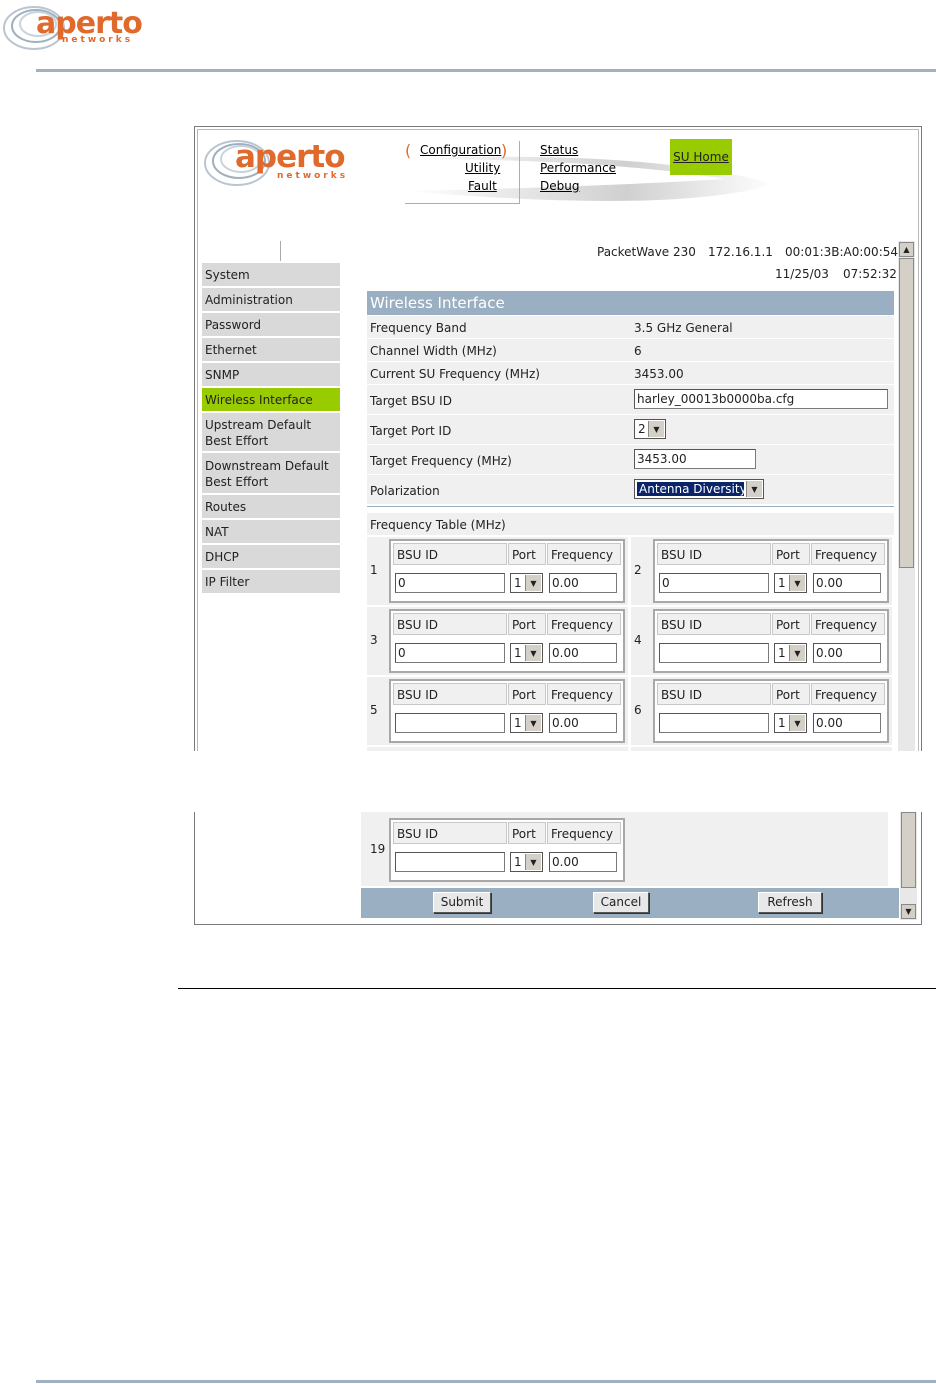  Describe the element at coordinates (271, 557) in the screenshot. I see `sidebar-item-dhcp: DHCP` at that location.